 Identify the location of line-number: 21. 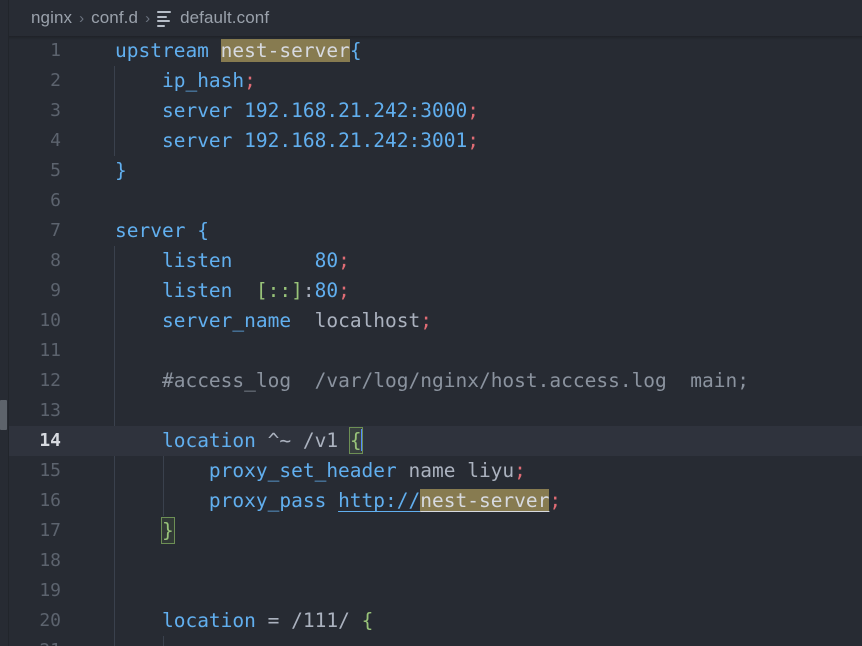
(46, 641).